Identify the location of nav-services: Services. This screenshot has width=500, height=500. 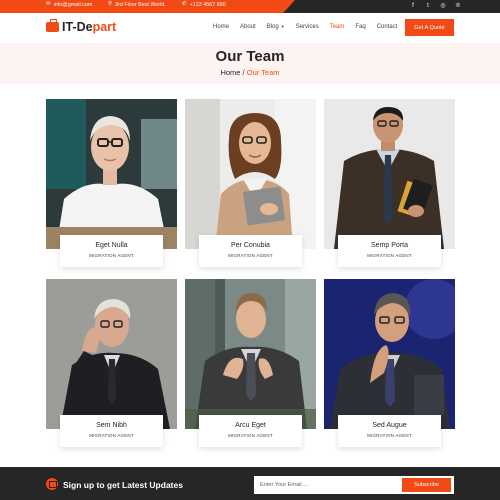
(307, 27).